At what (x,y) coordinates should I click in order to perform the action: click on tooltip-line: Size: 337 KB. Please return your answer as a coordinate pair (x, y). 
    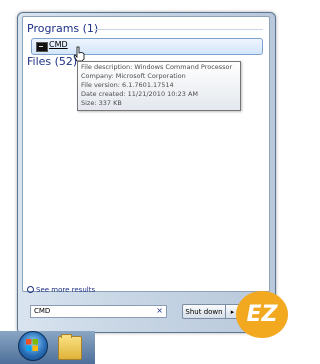
    Looking at the image, I should click on (101, 103).